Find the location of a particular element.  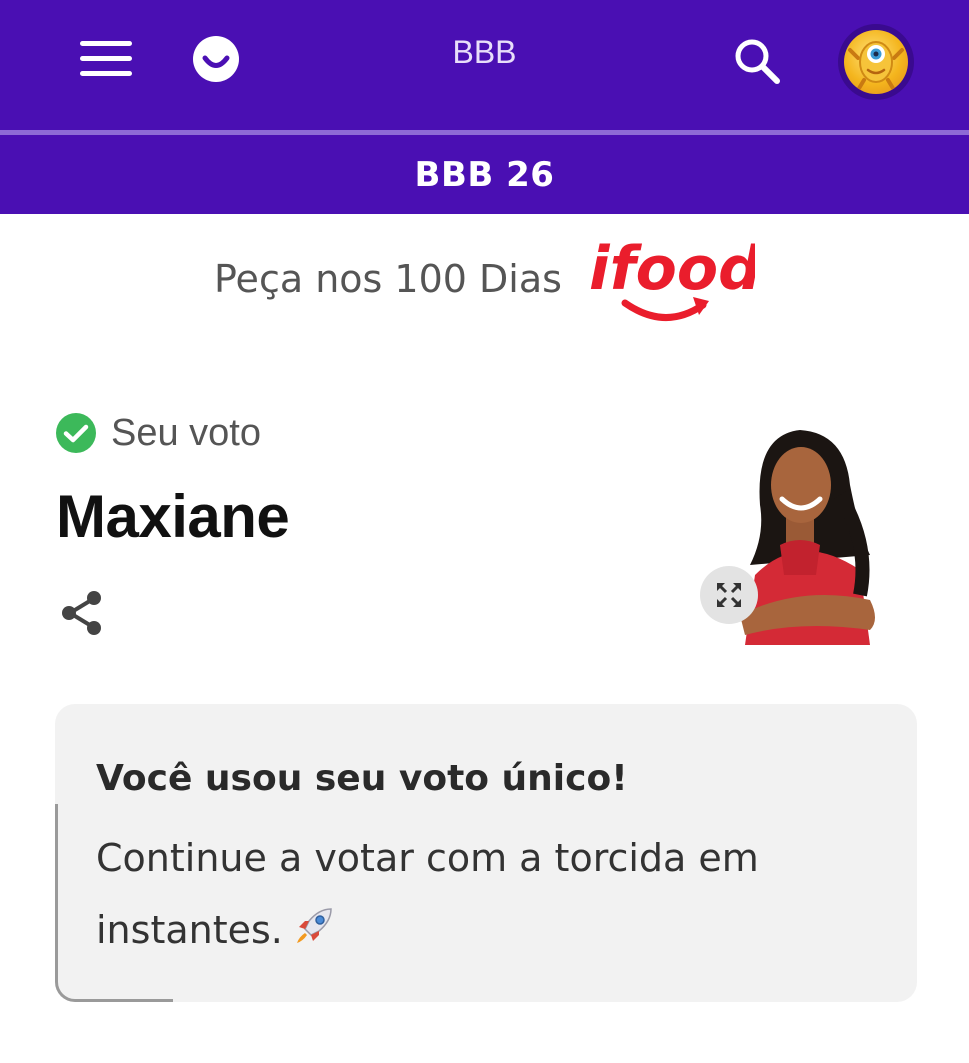

section-bar: BBB 26 is located at coordinates (484, 174).